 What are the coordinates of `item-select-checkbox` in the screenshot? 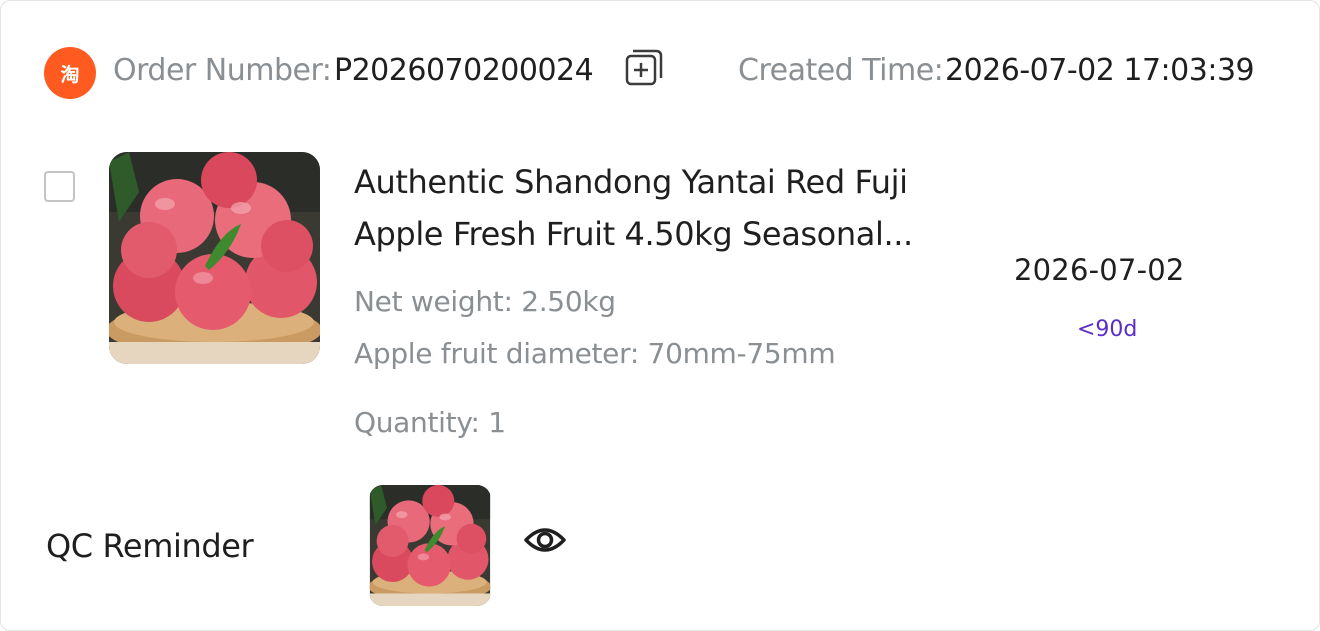 It's located at (59, 186).